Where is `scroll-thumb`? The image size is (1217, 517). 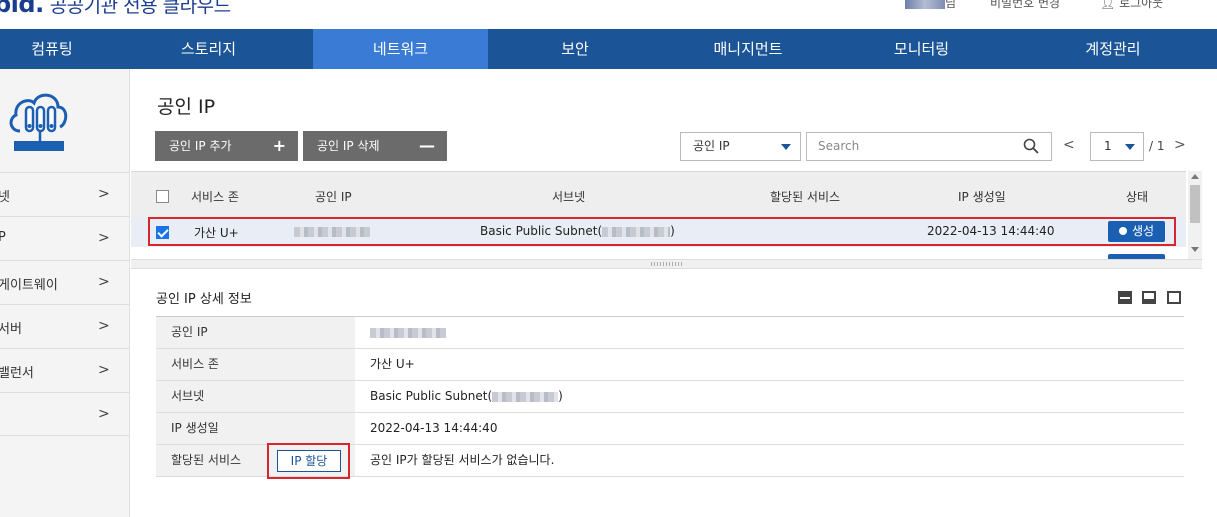
scroll-thumb is located at coordinates (1195, 204).